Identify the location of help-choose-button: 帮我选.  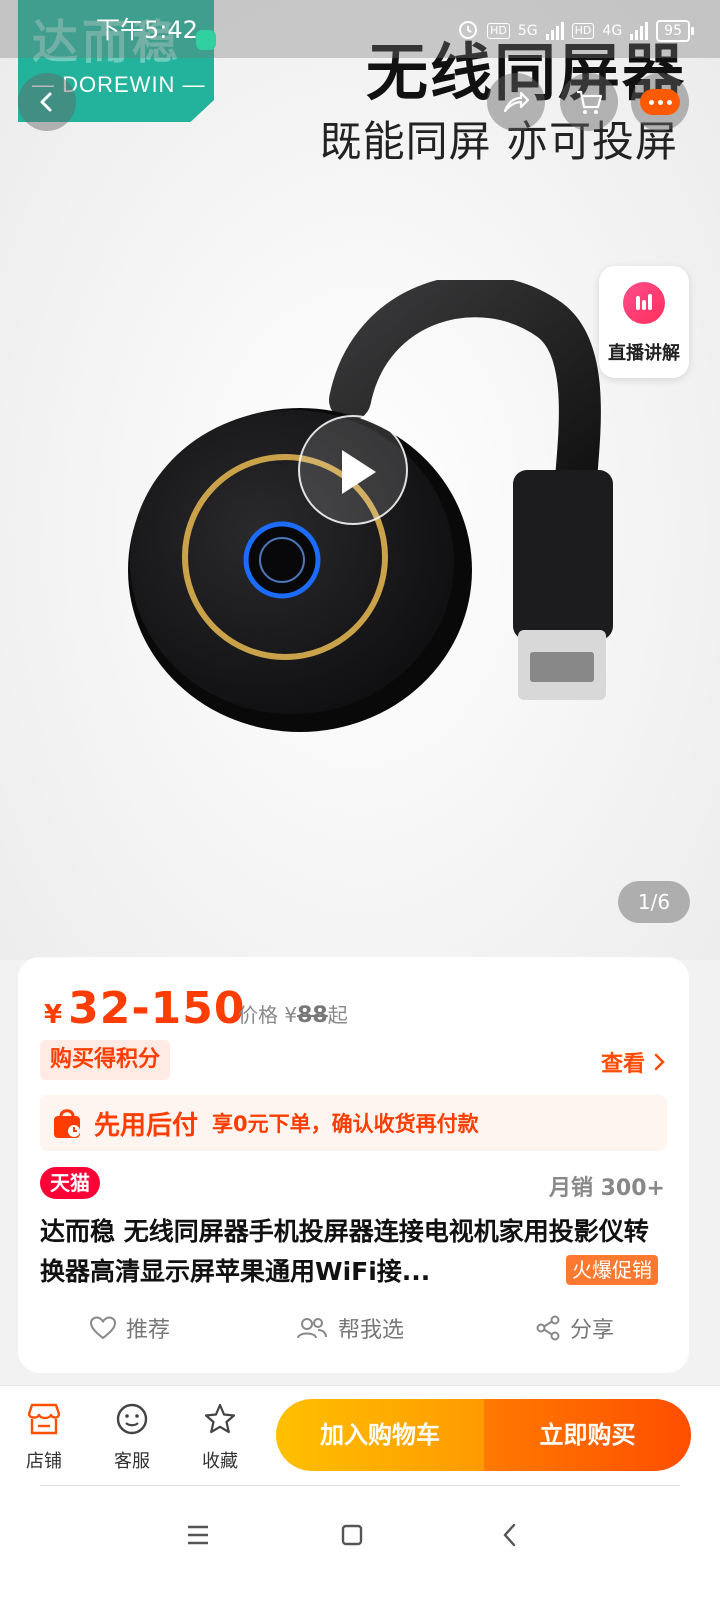
(350, 1328).